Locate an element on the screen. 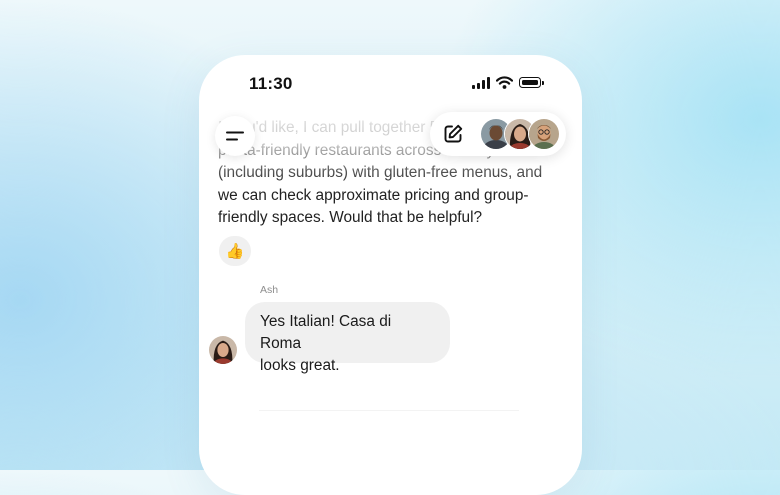 Image resolution: width=780 pixels, height=495 pixels. menu-button is located at coordinates (235, 136).